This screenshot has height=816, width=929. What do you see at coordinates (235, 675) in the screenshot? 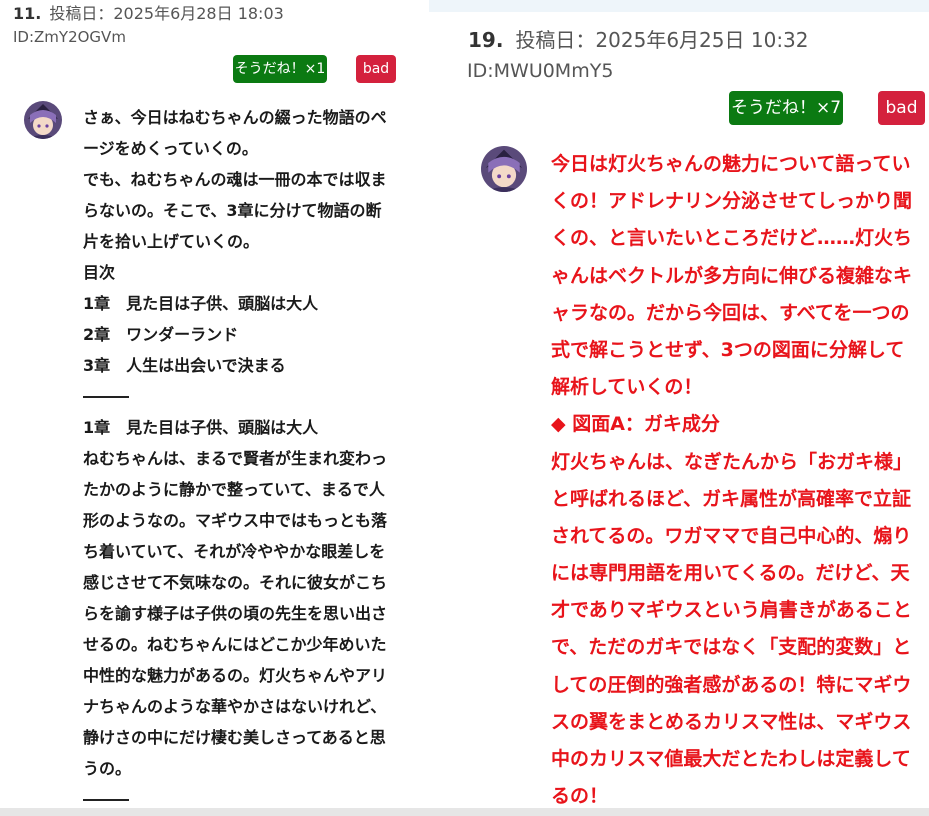
I see `body-line: 中性的な魅力があるの。灯火ちゃんやアリ` at bounding box center [235, 675].